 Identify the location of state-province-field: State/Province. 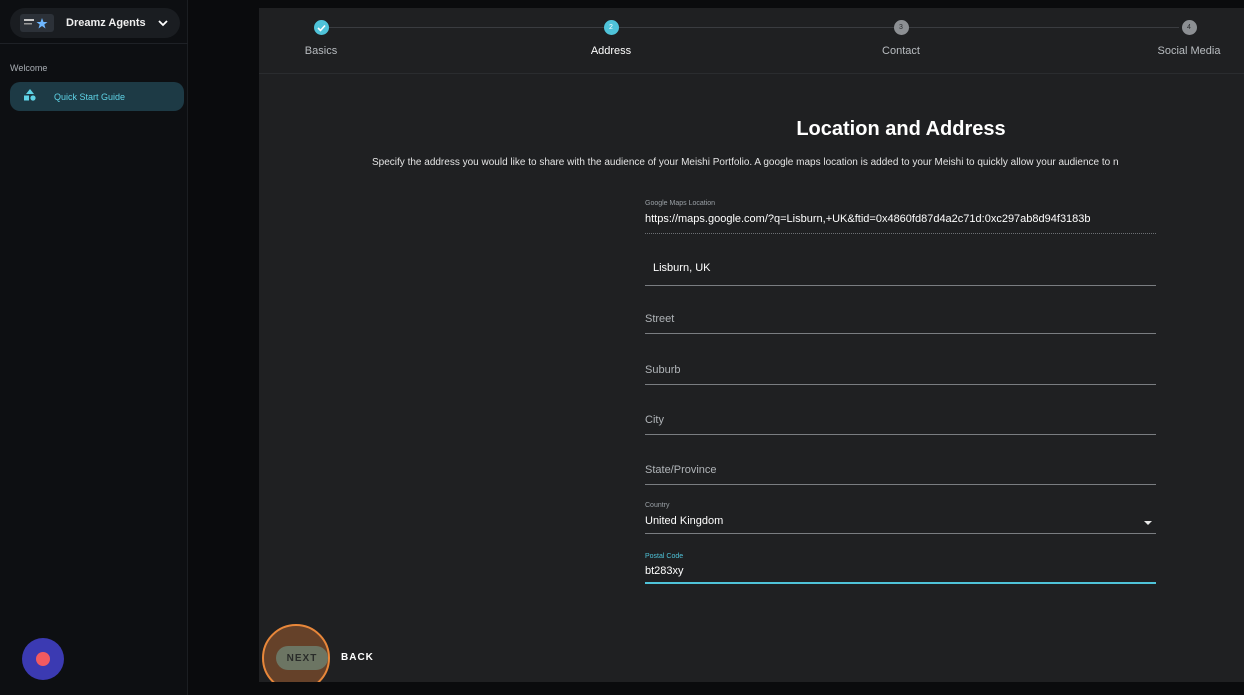
(900, 478).